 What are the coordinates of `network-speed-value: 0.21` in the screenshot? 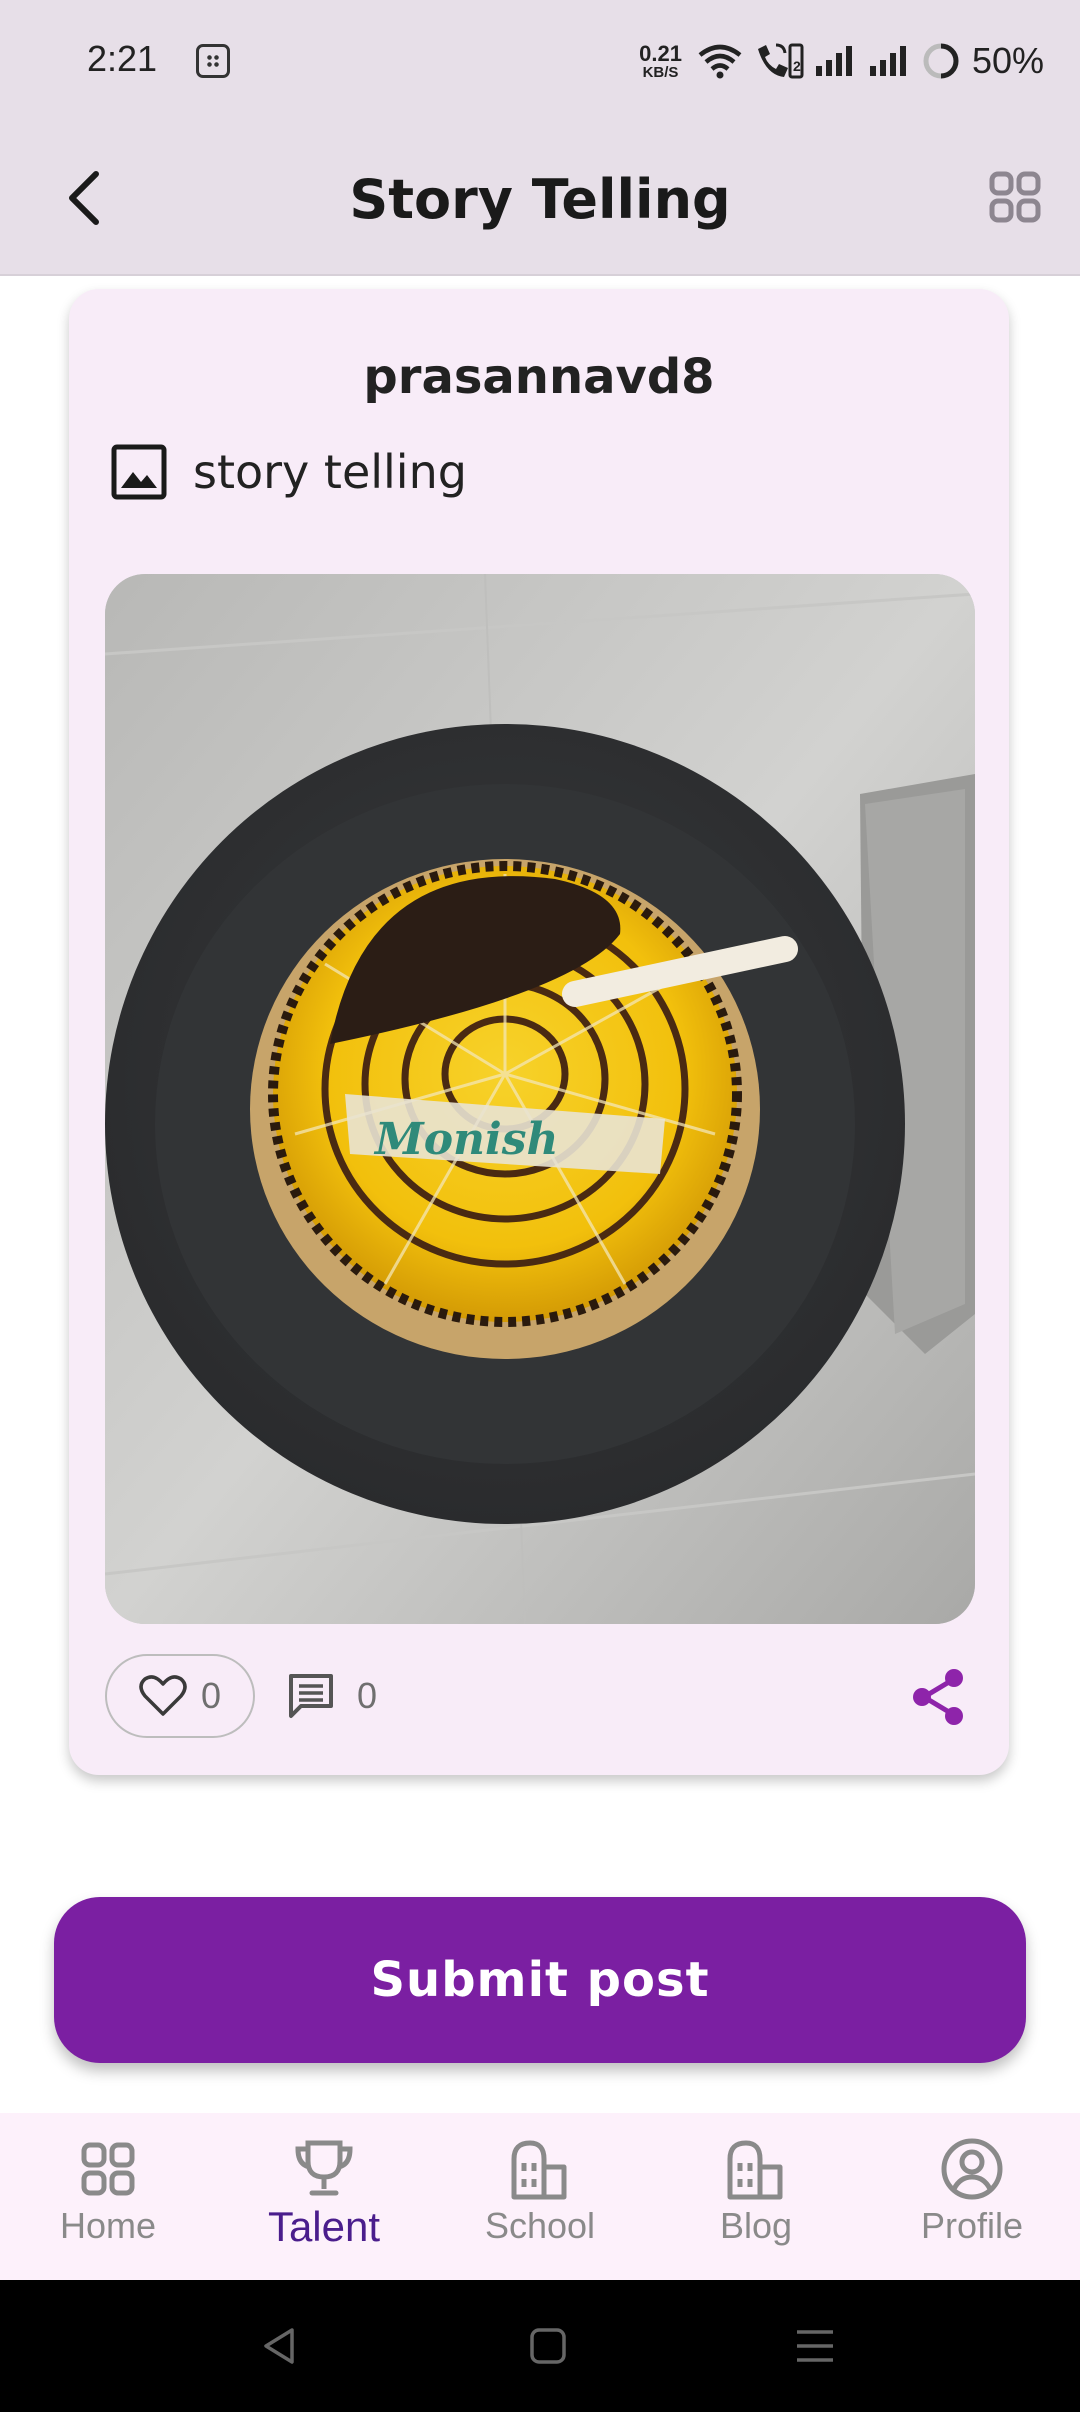 It's located at (660, 53).